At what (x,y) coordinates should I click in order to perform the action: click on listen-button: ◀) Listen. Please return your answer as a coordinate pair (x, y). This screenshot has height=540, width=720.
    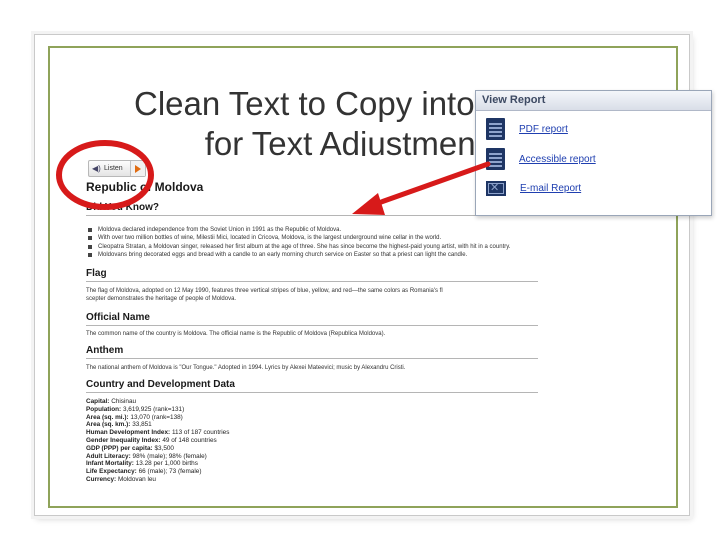
    Looking at the image, I should click on (117, 168).